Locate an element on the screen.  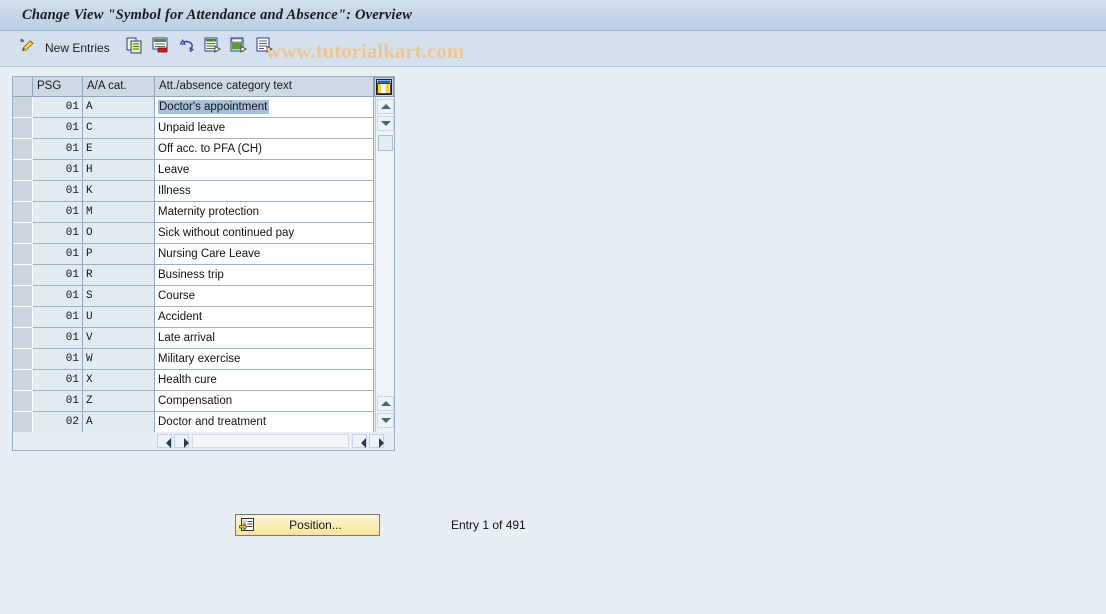
horizontal-scrollbar is located at coordinates (203, 441).